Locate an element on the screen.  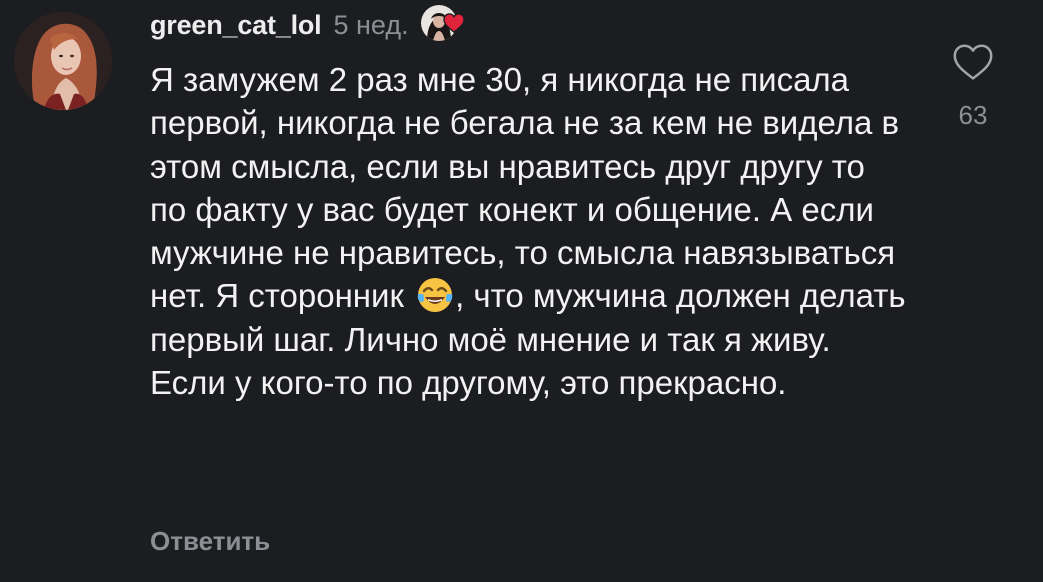
author-liked-badge is located at coordinates (443, 25).